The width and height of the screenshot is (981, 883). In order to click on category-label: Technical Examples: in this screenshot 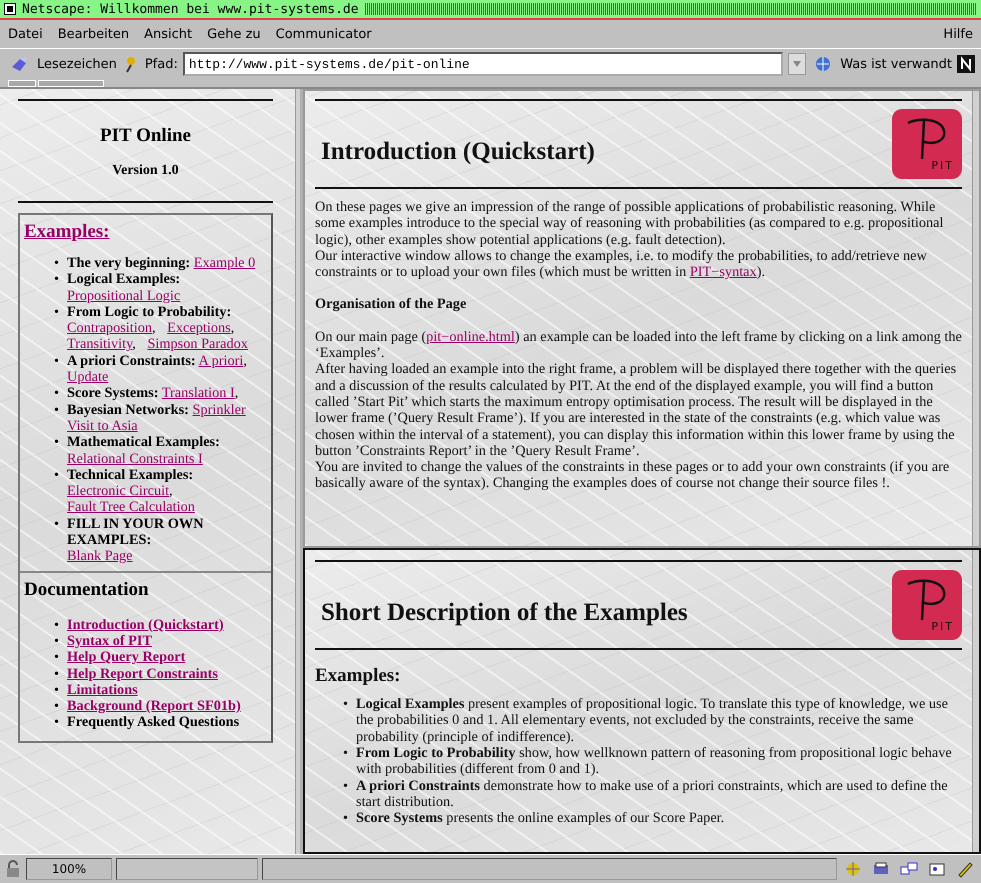, I will do `click(130, 475)`.